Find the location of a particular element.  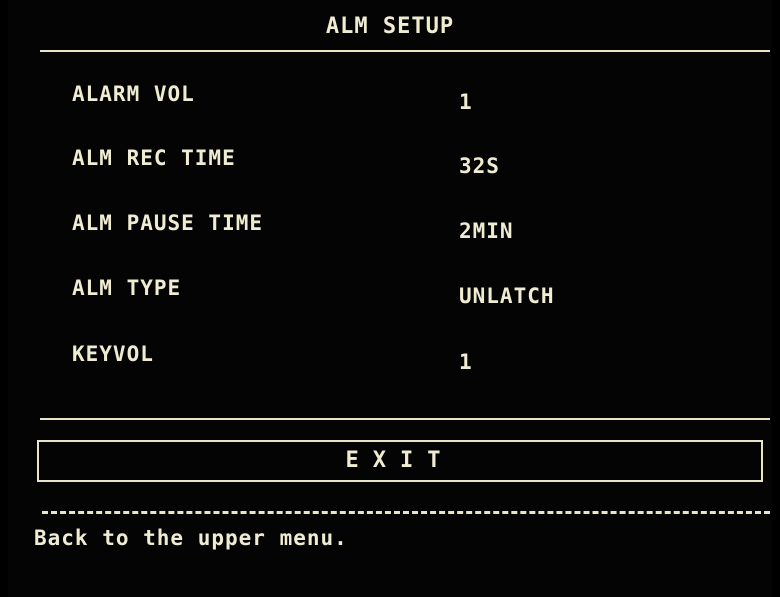

menu-item-alm-pause-time: ALM PAUSE TIME 2MIN is located at coordinates (390, 231).